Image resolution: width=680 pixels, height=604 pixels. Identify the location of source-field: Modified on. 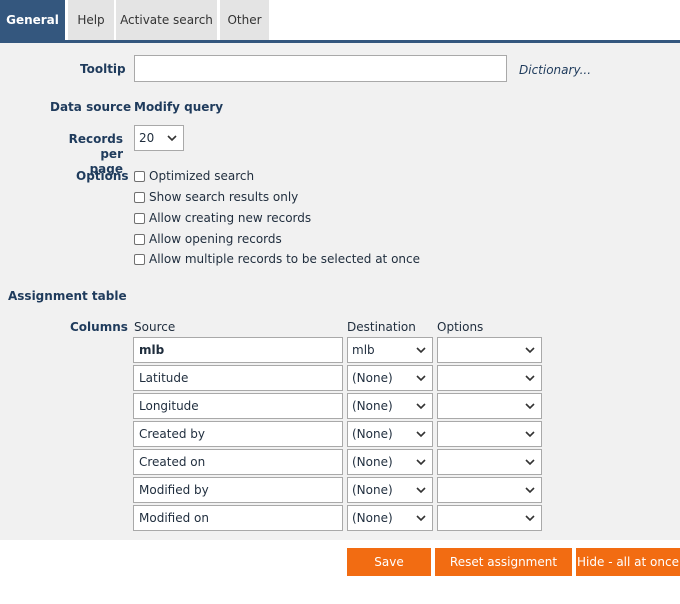
(238, 518).